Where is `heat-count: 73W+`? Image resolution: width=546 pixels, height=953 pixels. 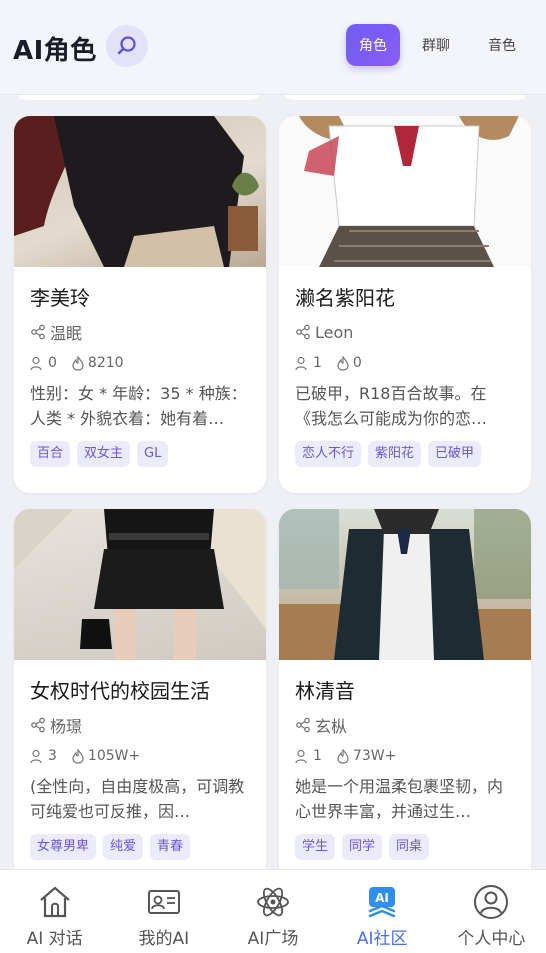 heat-count: 73W+ is located at coordinates (374, 756).